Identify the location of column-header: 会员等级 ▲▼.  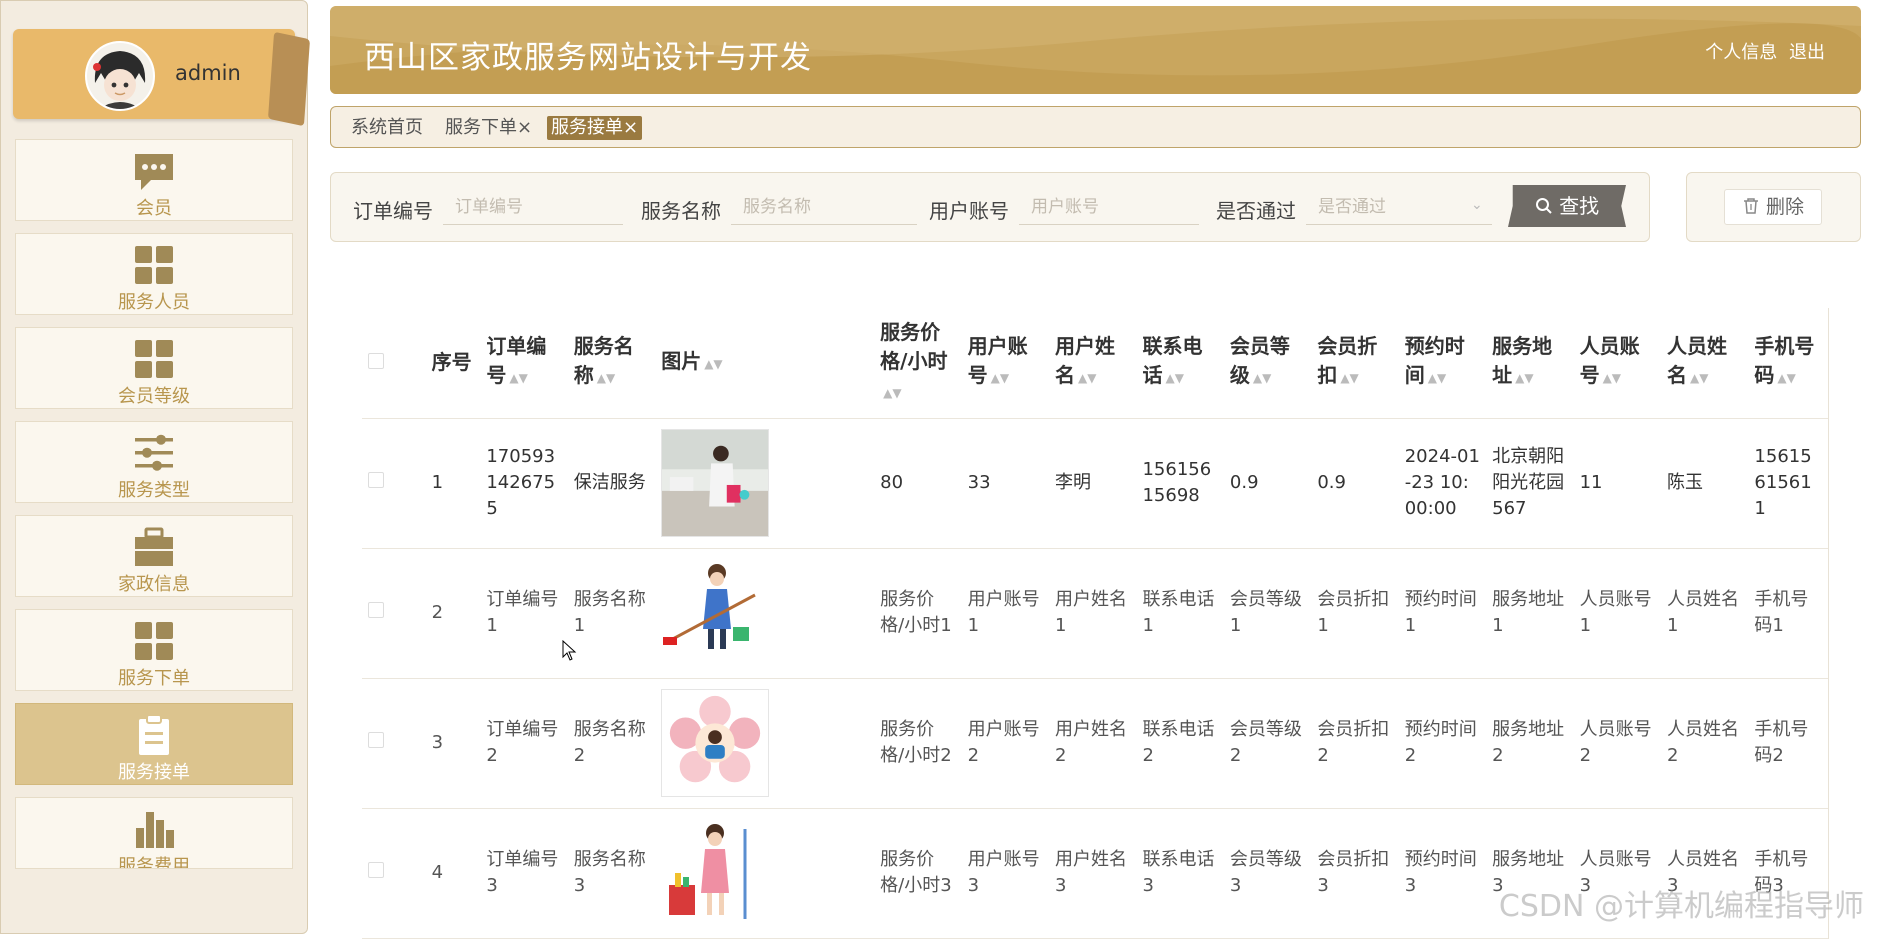
(1267, 363).